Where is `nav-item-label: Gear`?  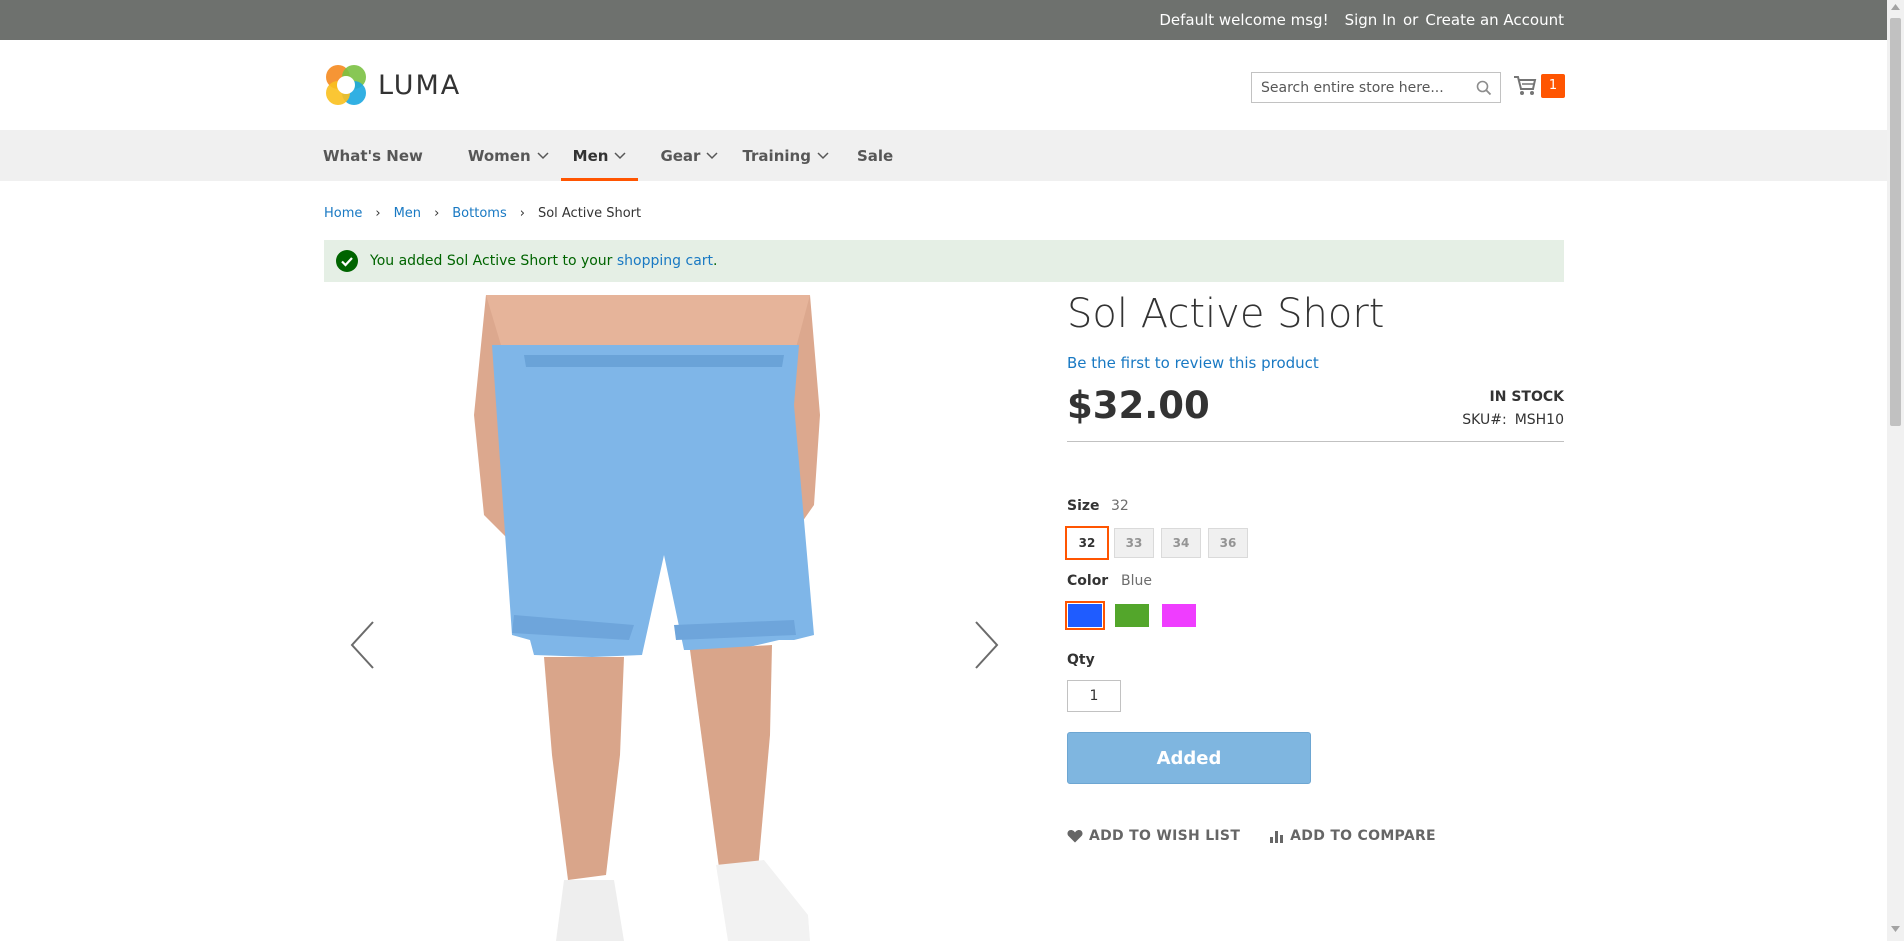 nav-item-label: Gear is located at coordinates (680, 155).